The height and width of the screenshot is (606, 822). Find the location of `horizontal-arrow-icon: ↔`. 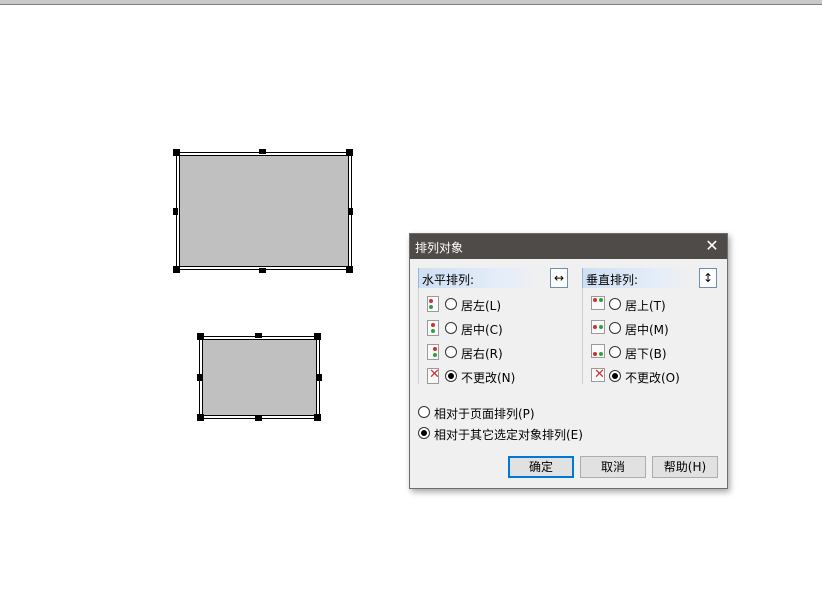

horizontal-arrow-icon: ↔ is located at coordinates (559, 278).